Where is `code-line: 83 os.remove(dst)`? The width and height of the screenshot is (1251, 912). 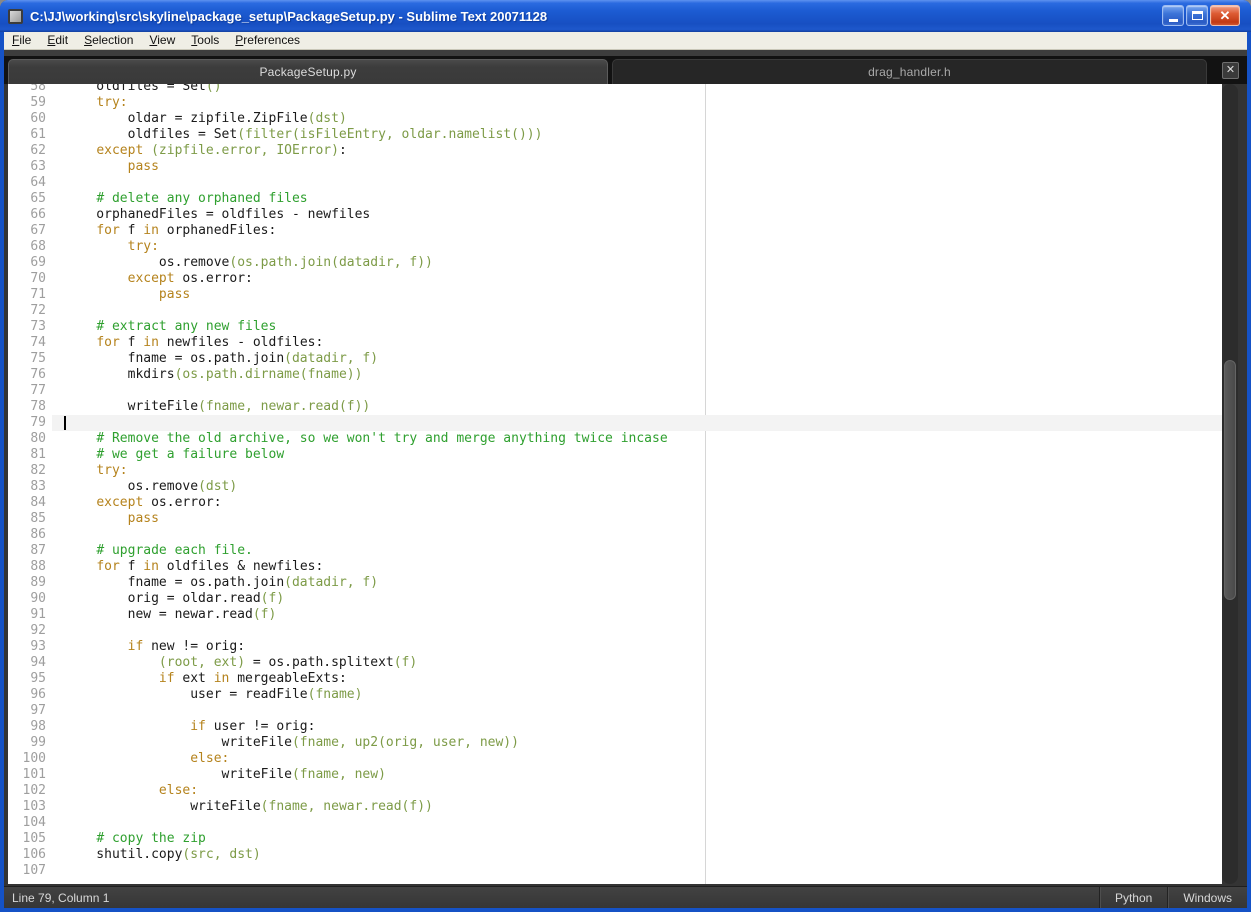 code-line: 83 os.remove(dst) is located at coordinates (615, 487).